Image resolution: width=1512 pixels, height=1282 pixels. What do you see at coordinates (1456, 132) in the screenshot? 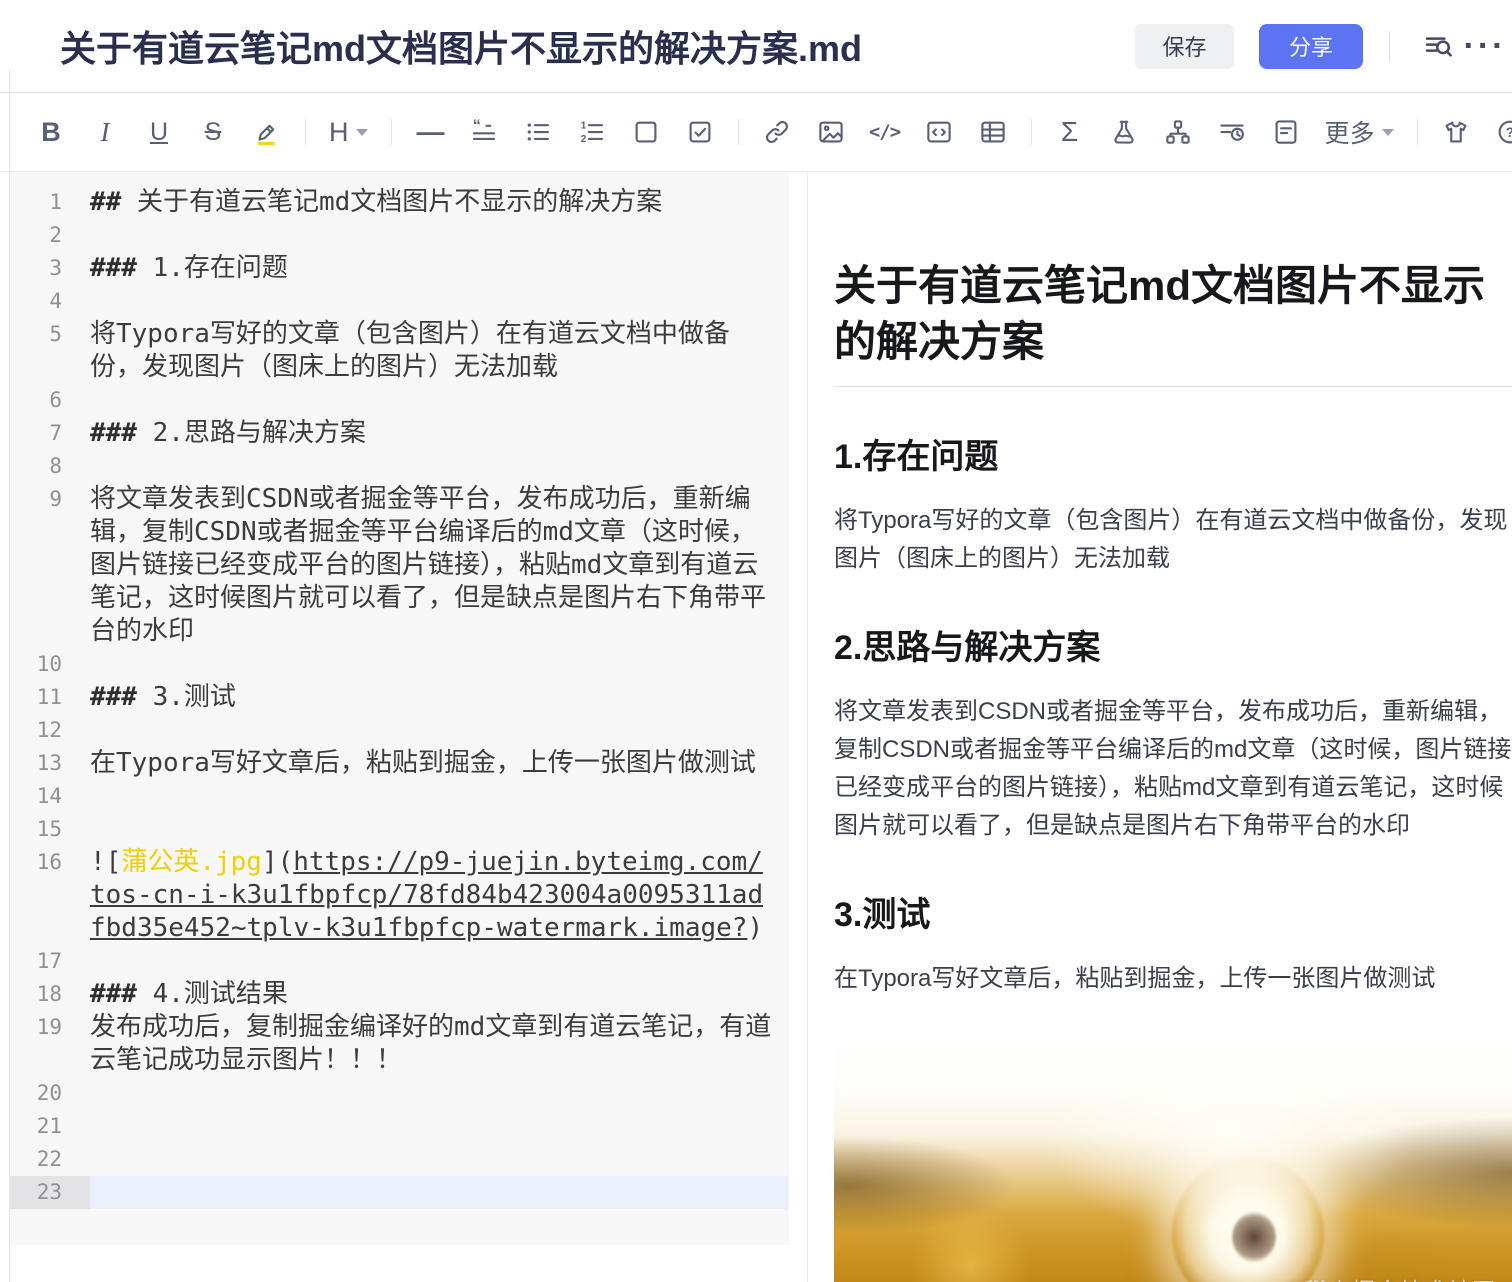
I see `theme-icon` at bounding box center [1456, 132].